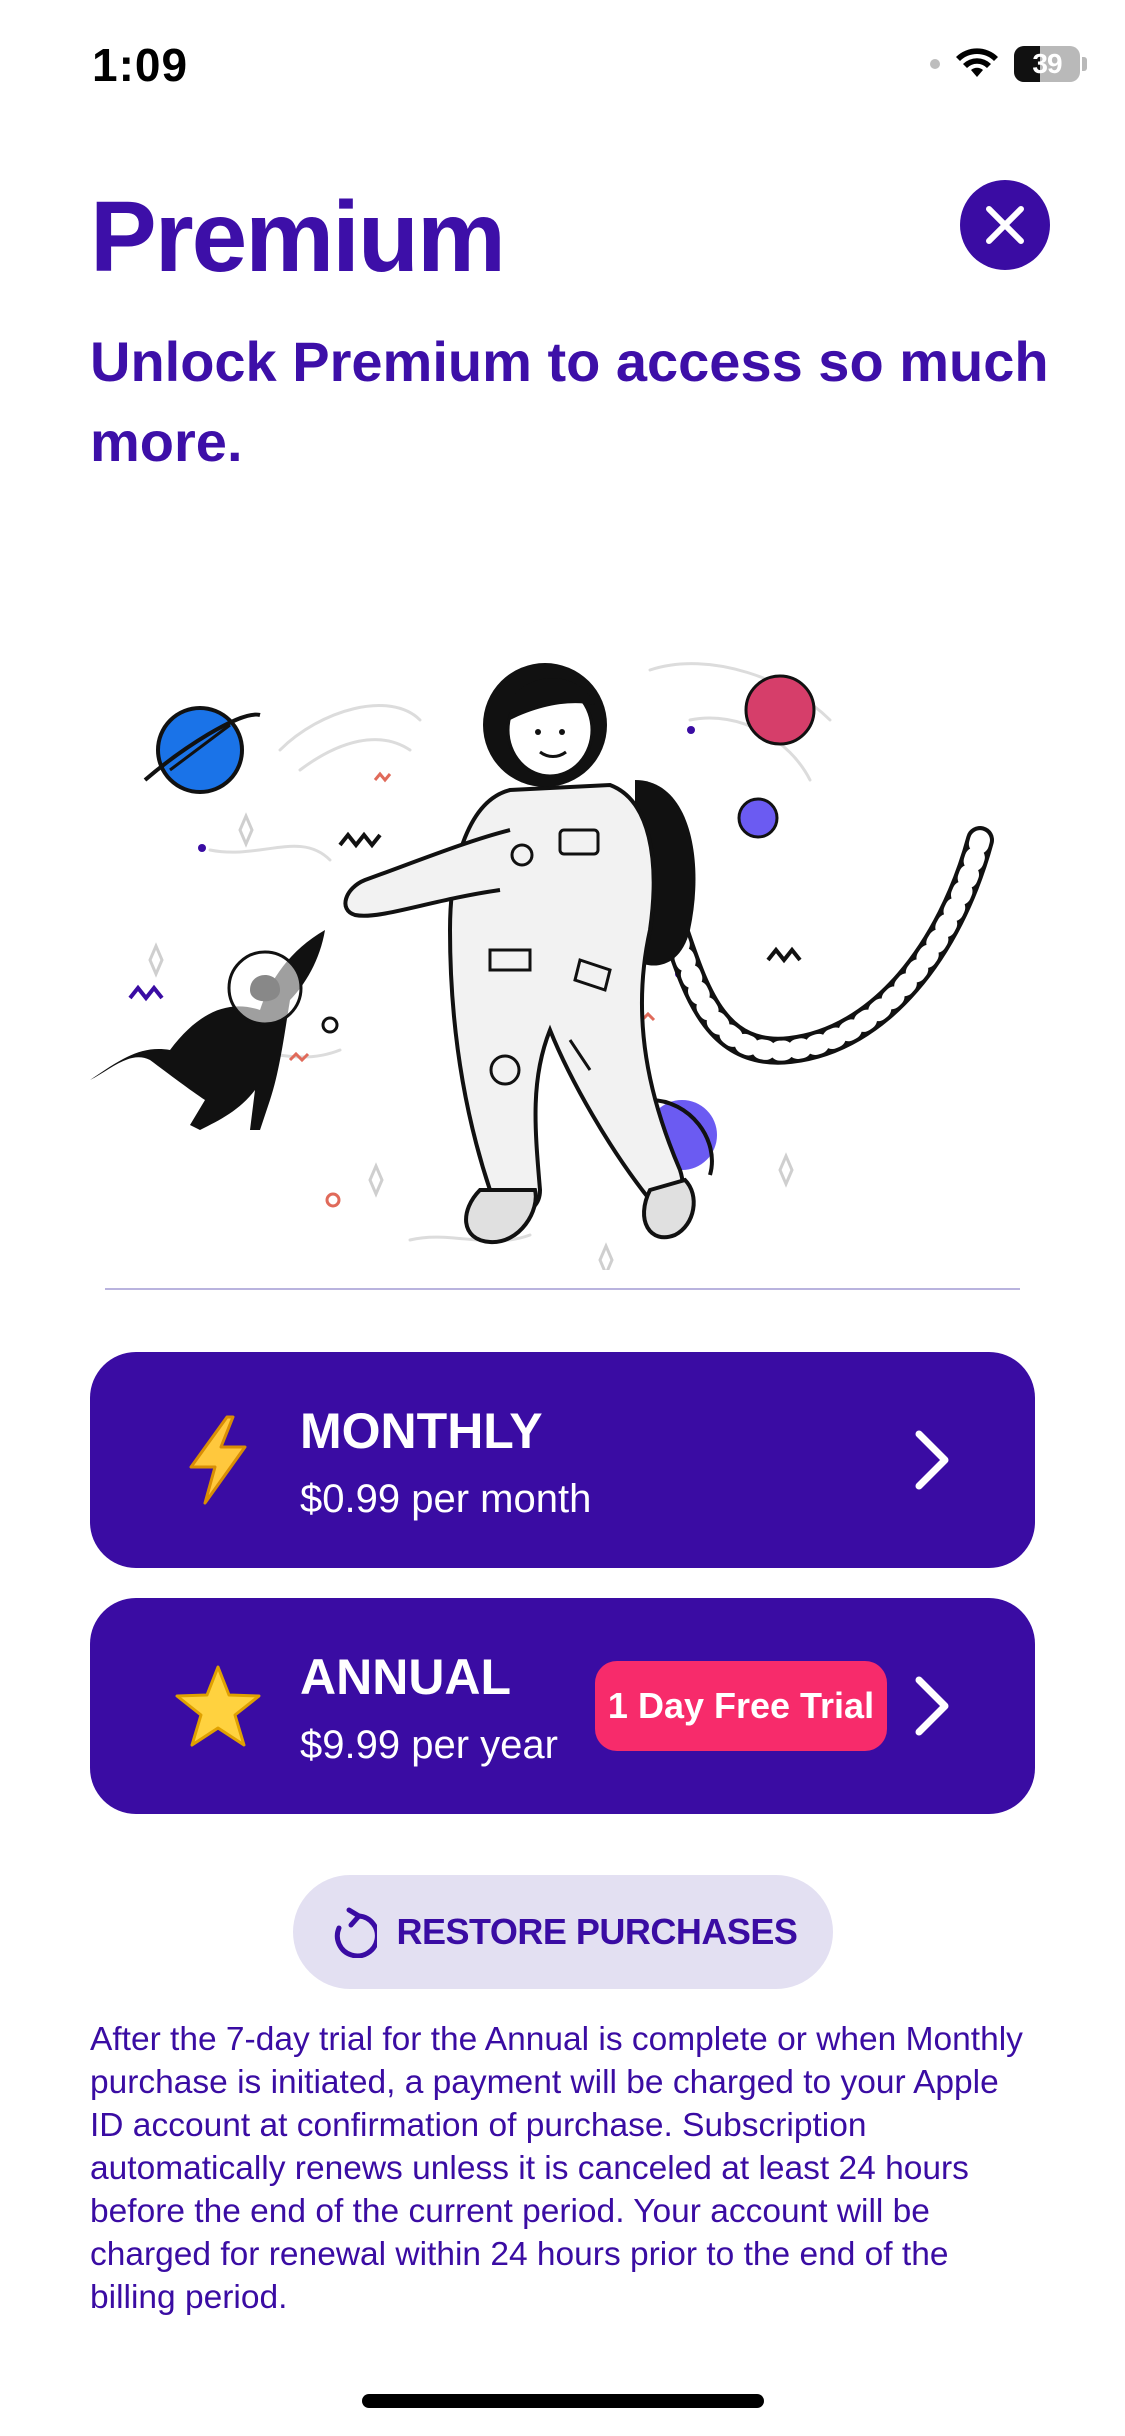 This screenshot has height=2436, width=1125. Describe the element at coordinates (140, 65) in the screenshot. I see `status-time: 1:09` at that location.